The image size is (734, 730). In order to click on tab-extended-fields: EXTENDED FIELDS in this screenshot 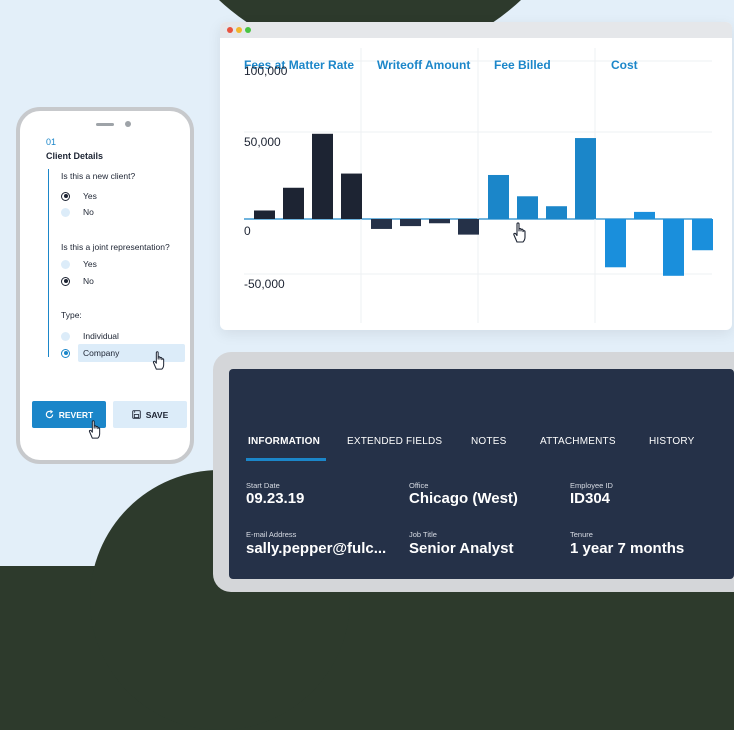, I will do `click(394, 441)`.